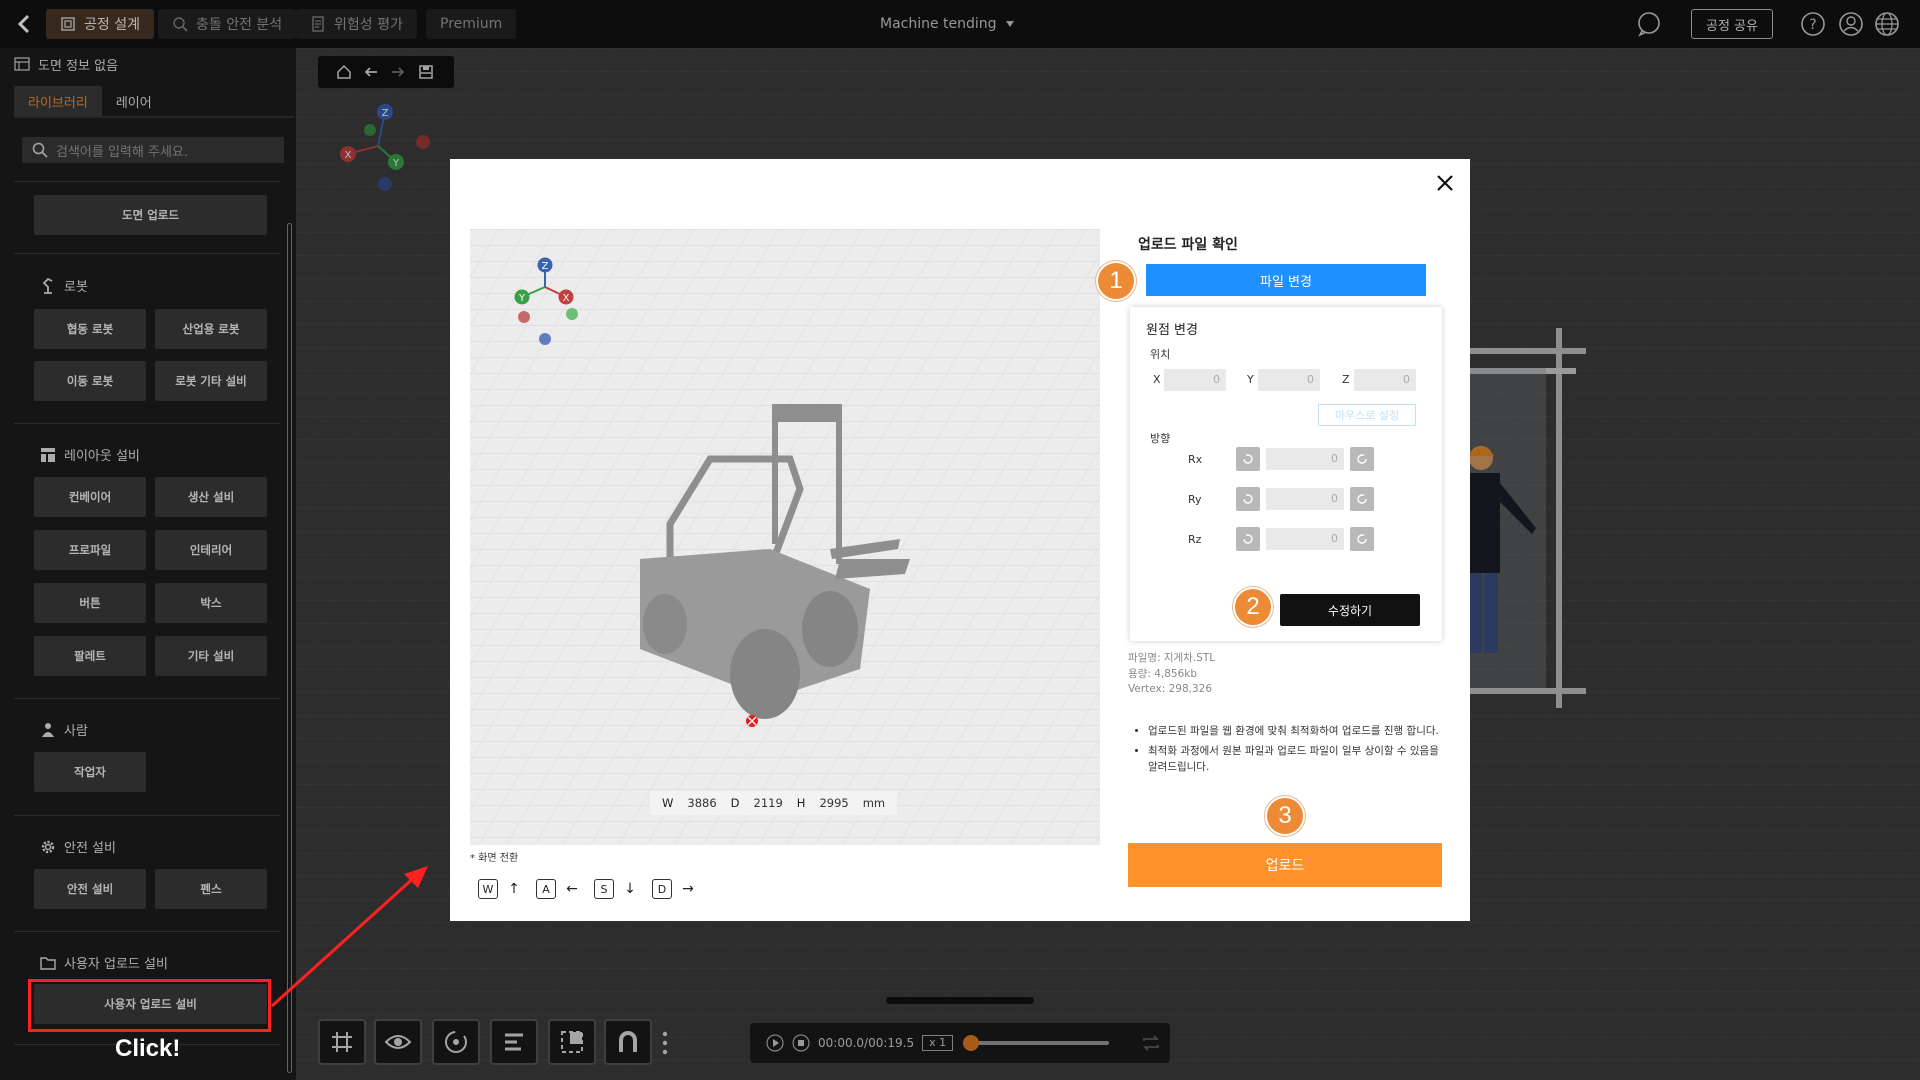  What do you see at coordinates (665, 1043) in the screenshot?
I see `more-icon` at bounding box center [665, 1043].